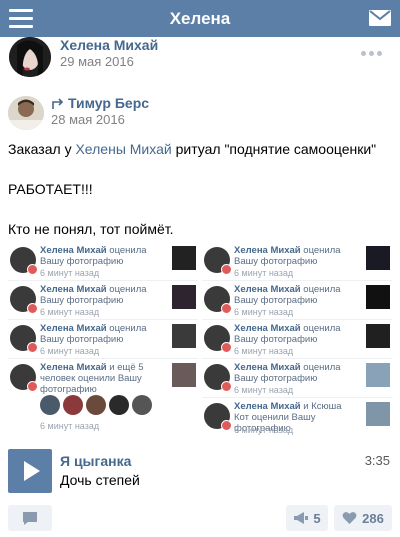 The width and height of the screenshot is (400, 537). Describe the element at coordinates (377, 460) in the screenshot. I see `audio-duration: 3:35` at that location.